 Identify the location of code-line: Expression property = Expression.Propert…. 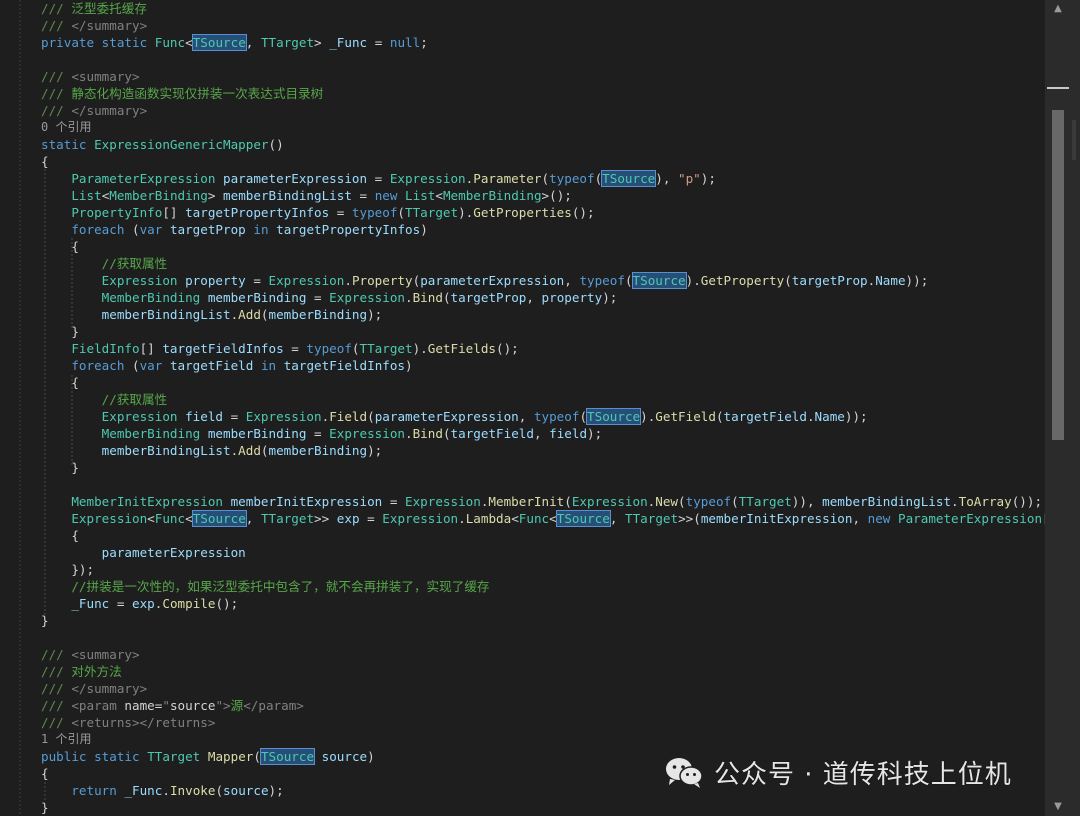
(484, 280).